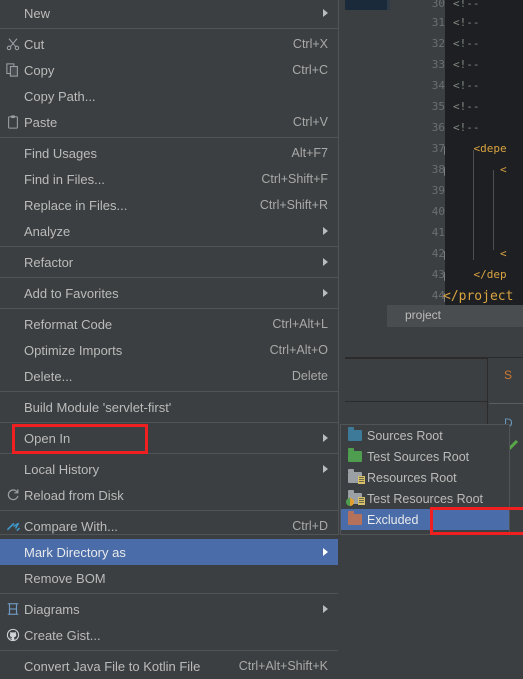 This screenshot has height=679, width=523. I want to click on folder-excluded-icon, so click(355, 519).